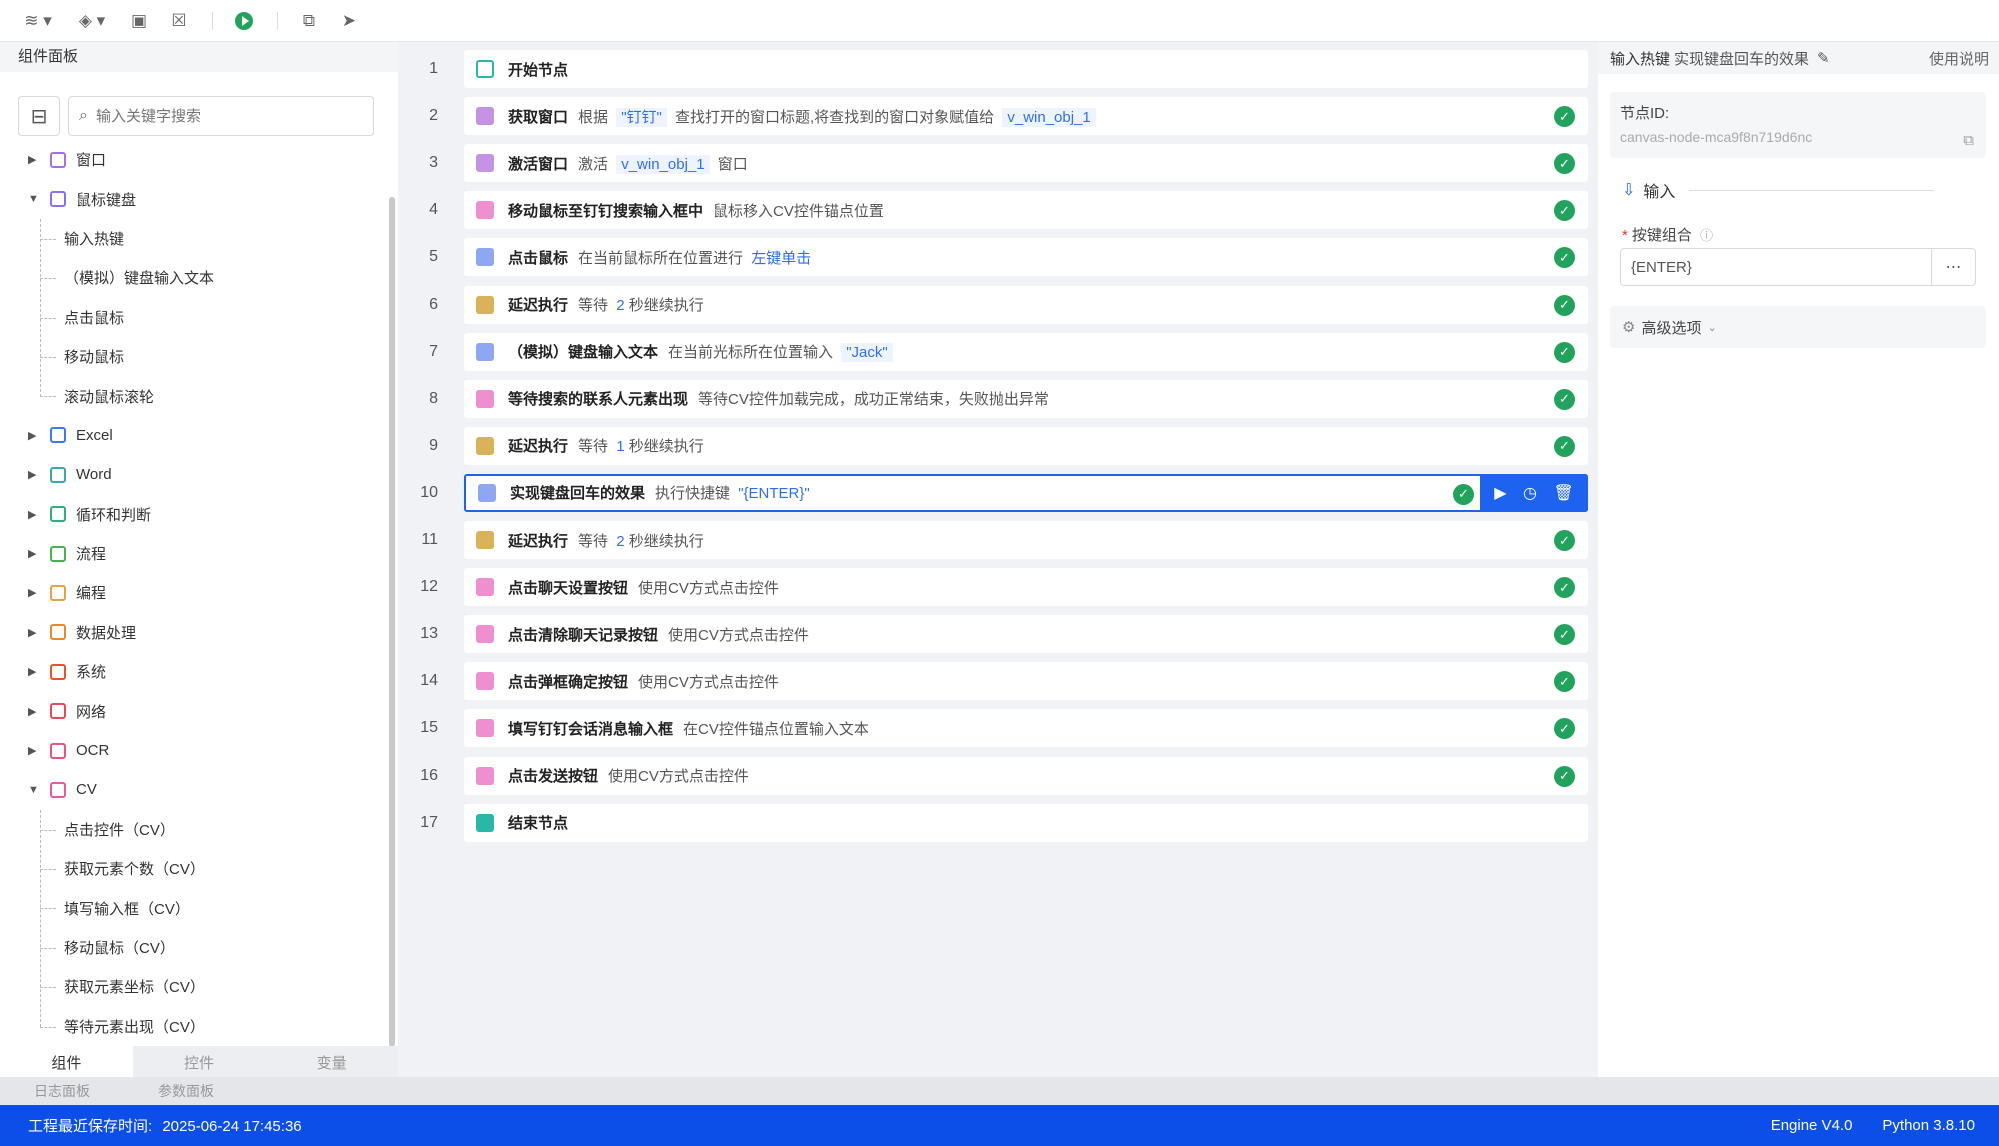  I want to click on more-icon: ⋯, so click(1953, 267).